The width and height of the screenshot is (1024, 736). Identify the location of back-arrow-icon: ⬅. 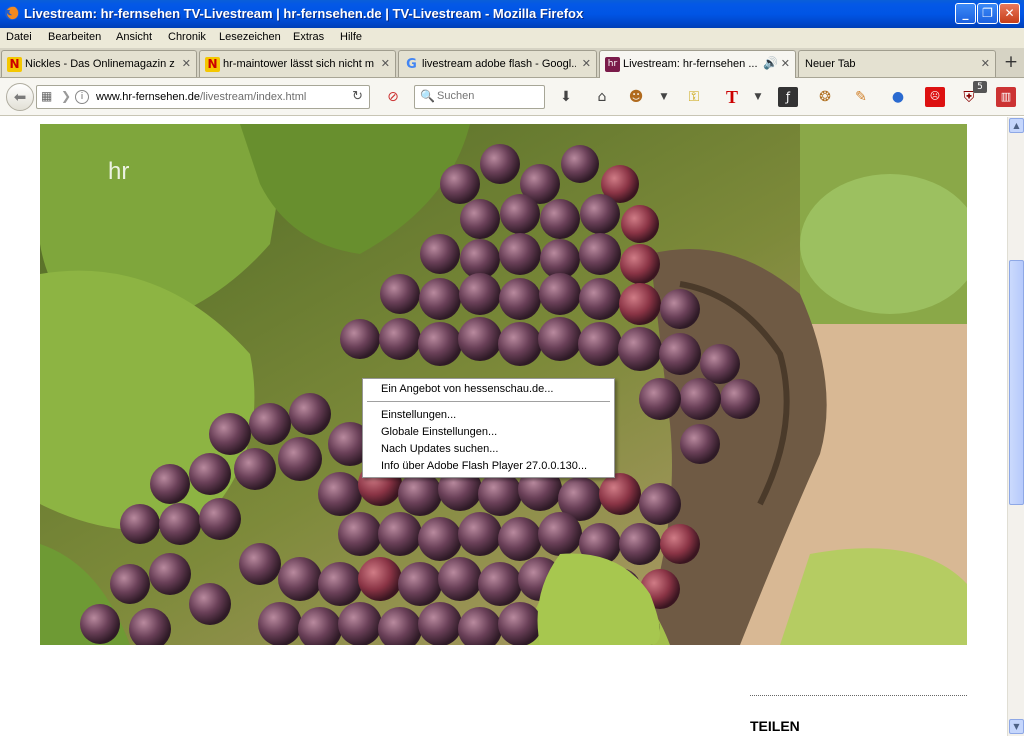
(20, 97).